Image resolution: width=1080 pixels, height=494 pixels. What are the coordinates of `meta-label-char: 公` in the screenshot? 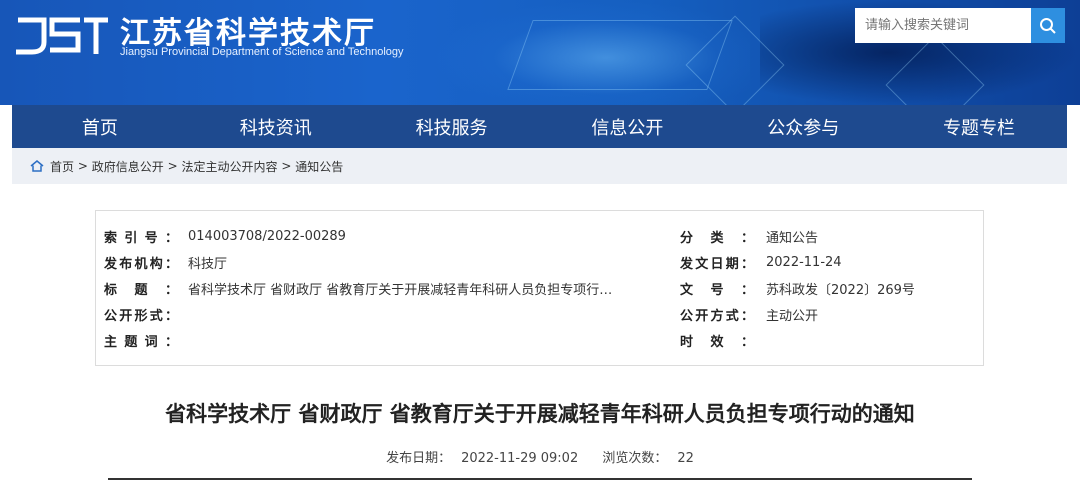 It's located at (687, 316).